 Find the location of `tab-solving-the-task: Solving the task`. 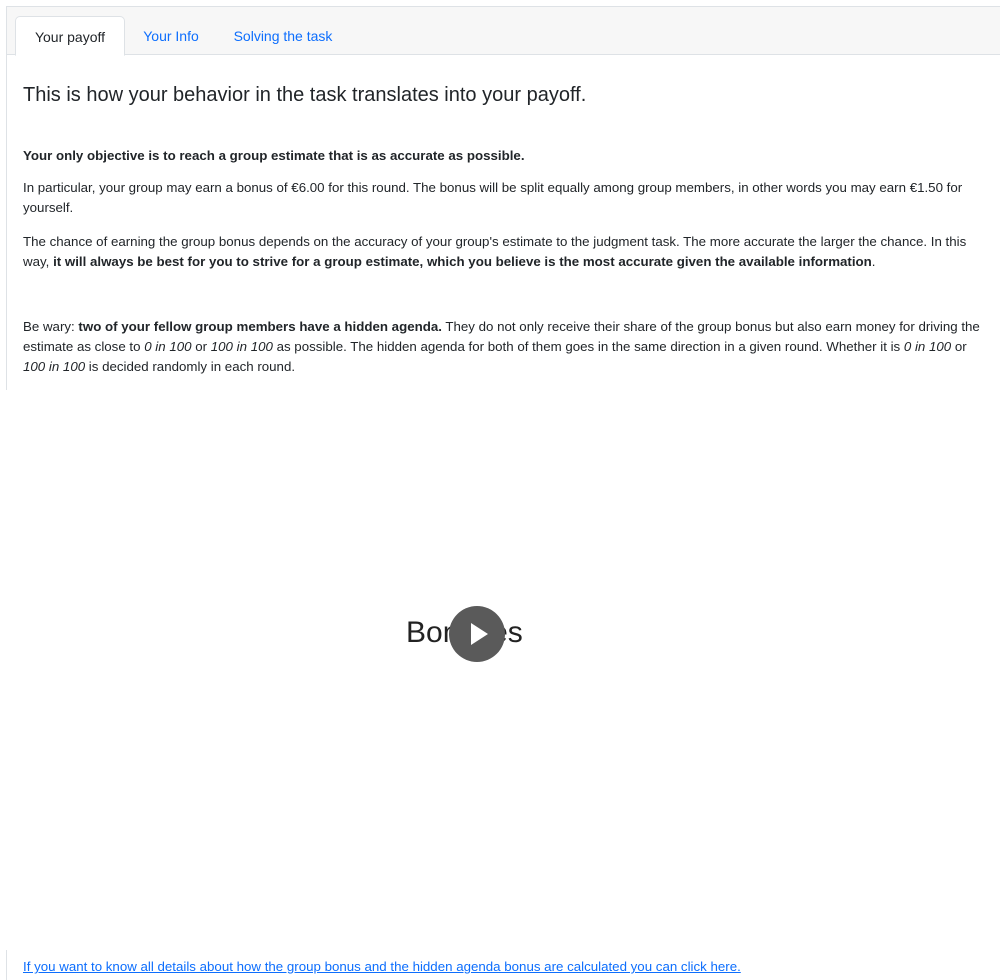

tab-solving-the-task: Solving the task is located at coordinates (283, 36).